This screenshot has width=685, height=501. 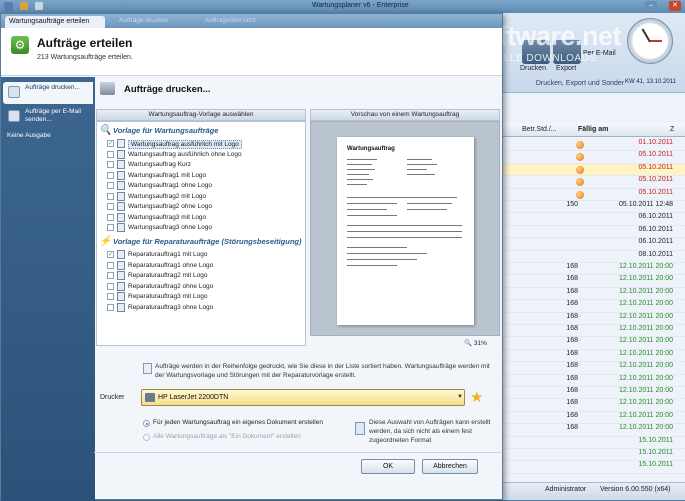 I want to click on column-header-faellig: Fällig am, so click(x=593, y=129).